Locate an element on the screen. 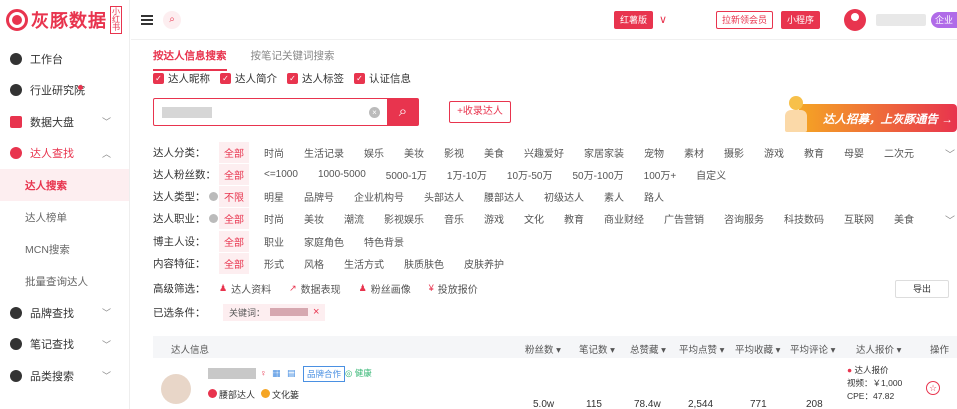 The width and height of the screenshot is (957, 409). filter-option: 潮流 is located at coordinates (354, 218).